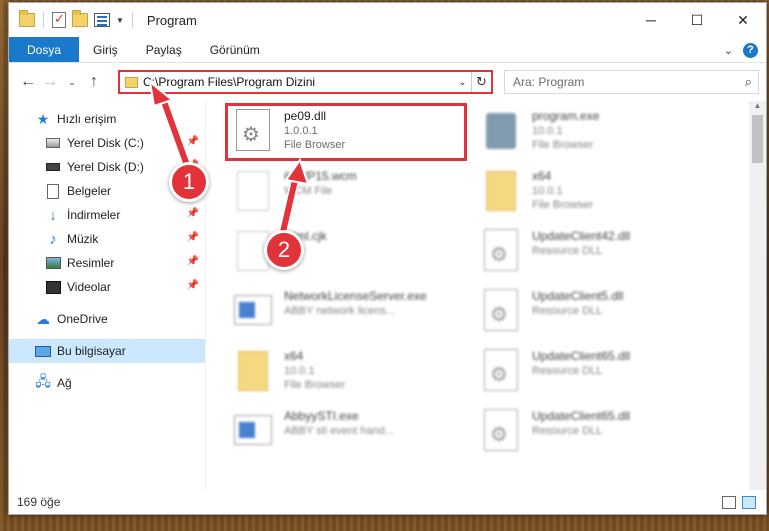  What do you see at coordinates (107, 215) in the screenshot?
I see `sidebar-item-downloads: ↓ İndirmeler 📌` at bounding box center [107, 215].